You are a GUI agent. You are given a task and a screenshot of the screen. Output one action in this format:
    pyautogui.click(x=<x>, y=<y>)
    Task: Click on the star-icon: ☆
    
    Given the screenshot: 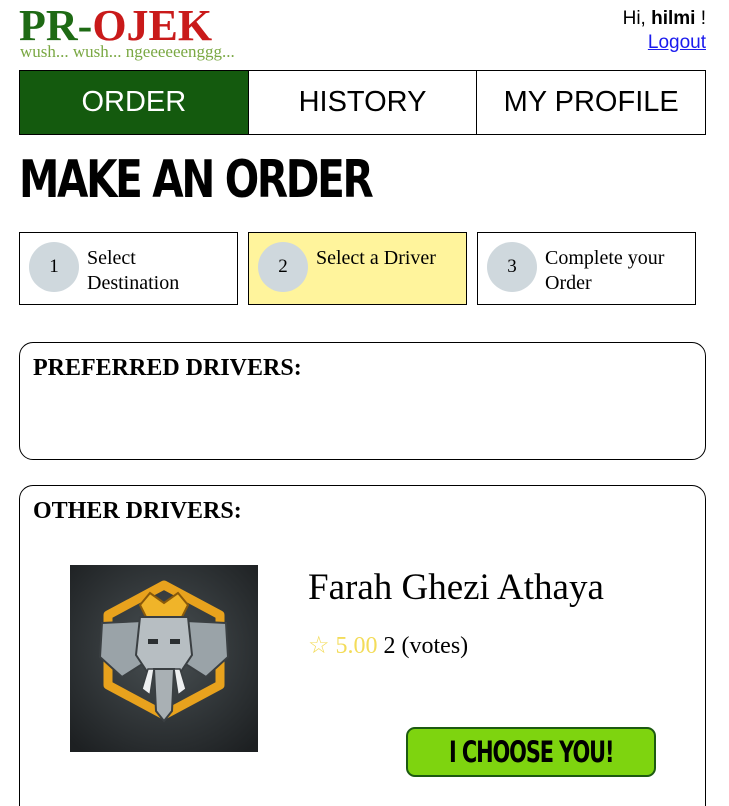 What is the action you would take?
    pyautogui.click(x=319, y=646)
    